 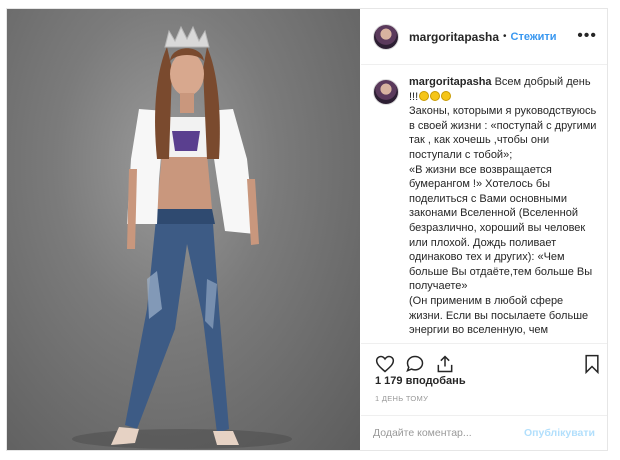 I want to click on comment-icon, so click(x=415, y=364).